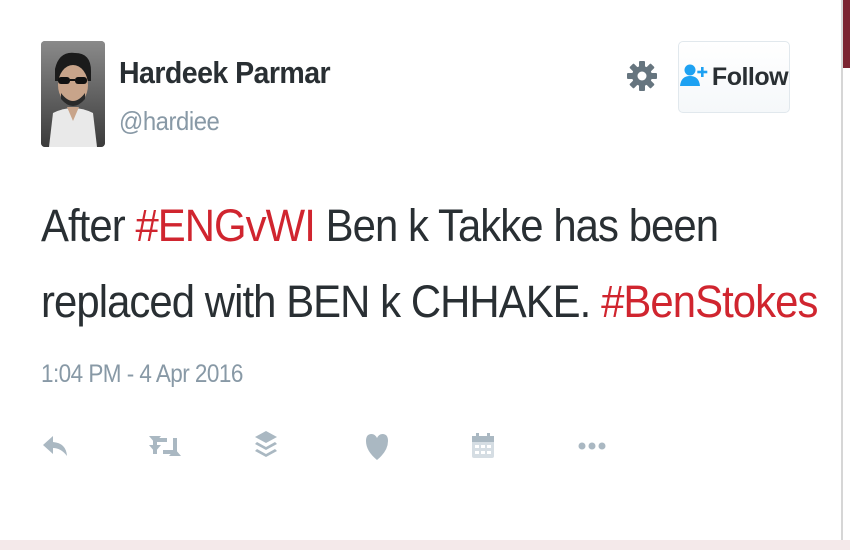 The image size is (850, 550). What do you see at coordinates (55, 446) in the screenshot?
I see `reply-icon` at bounding box center [55, 446].